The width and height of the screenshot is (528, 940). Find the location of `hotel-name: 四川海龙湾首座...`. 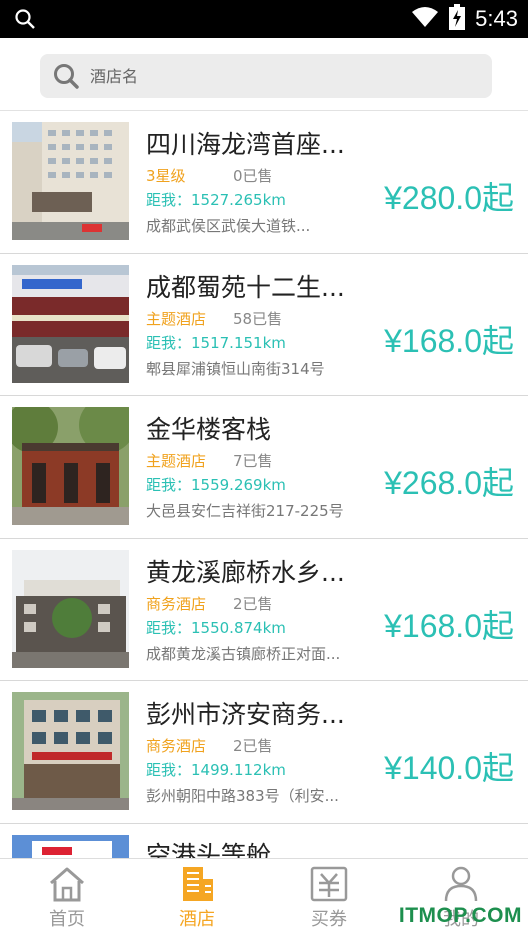

hotel-name: 四川海龙湾首座... is located at coordinates (245, 144).